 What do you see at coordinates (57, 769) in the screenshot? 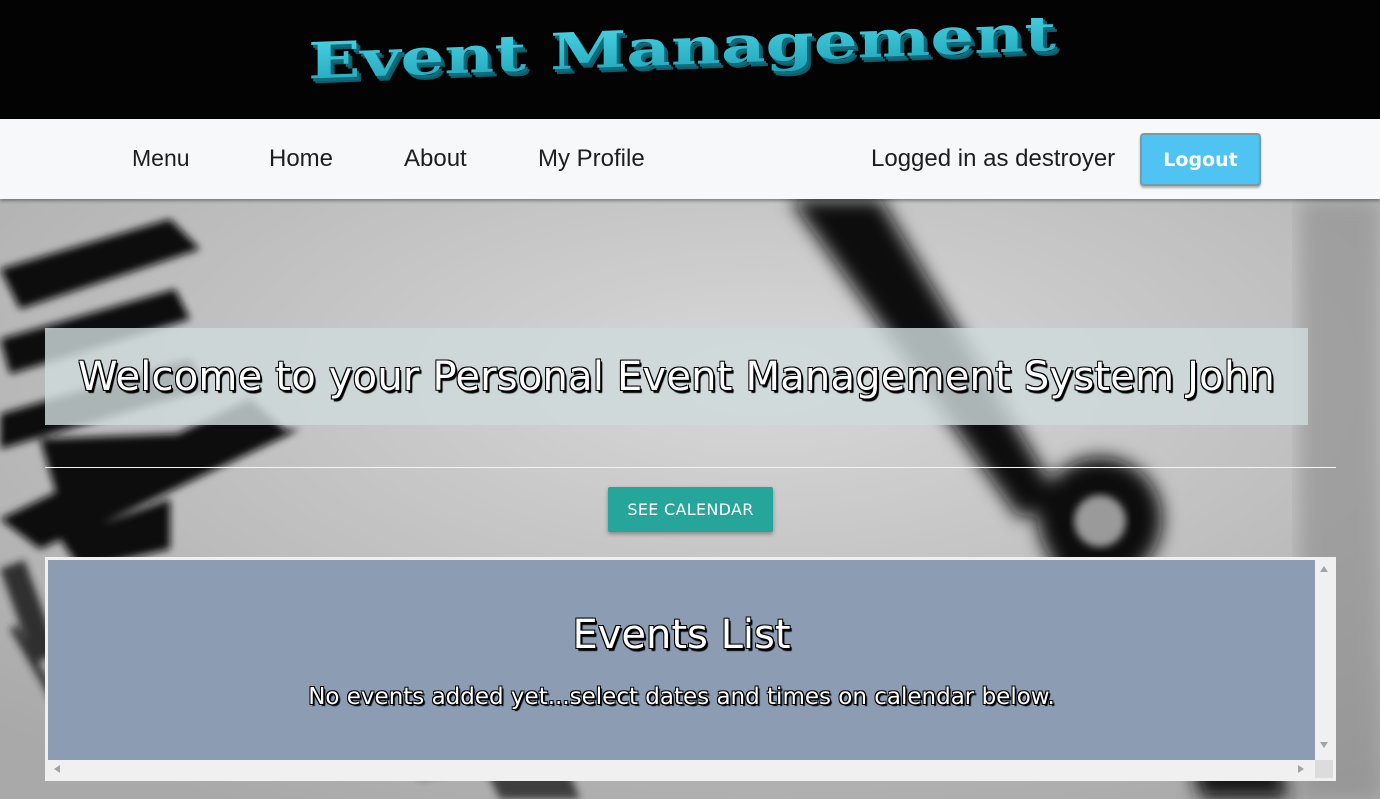
I see `scroll-left-arrow-icon` at bounding box center [57, 769].